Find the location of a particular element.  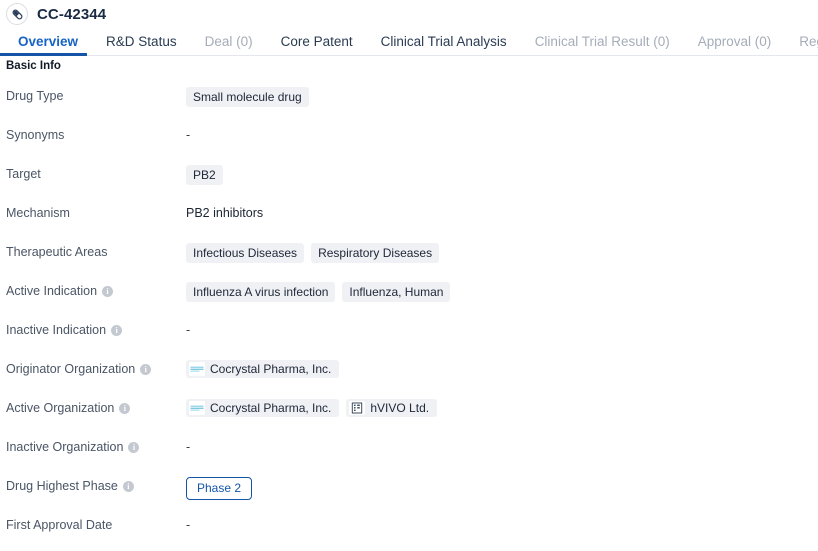

tab-deal: Deal (0) is located at coordinates (229, 45).